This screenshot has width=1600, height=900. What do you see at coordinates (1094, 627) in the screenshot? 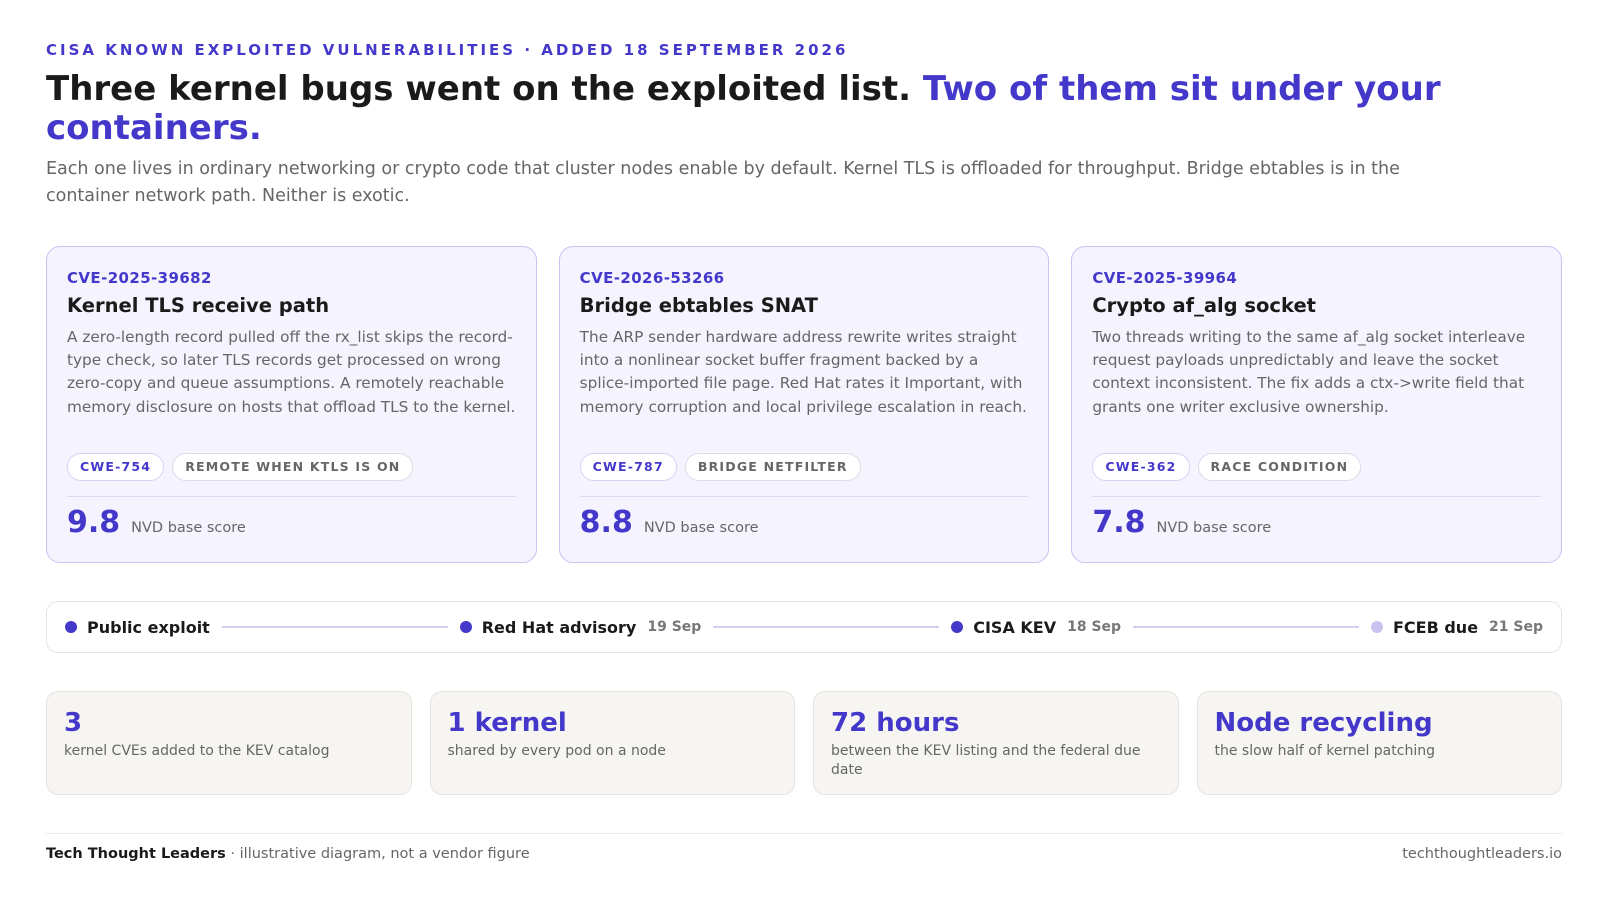
I see `timeline-date: 18 Sep` at bounding box center [1094, 627].